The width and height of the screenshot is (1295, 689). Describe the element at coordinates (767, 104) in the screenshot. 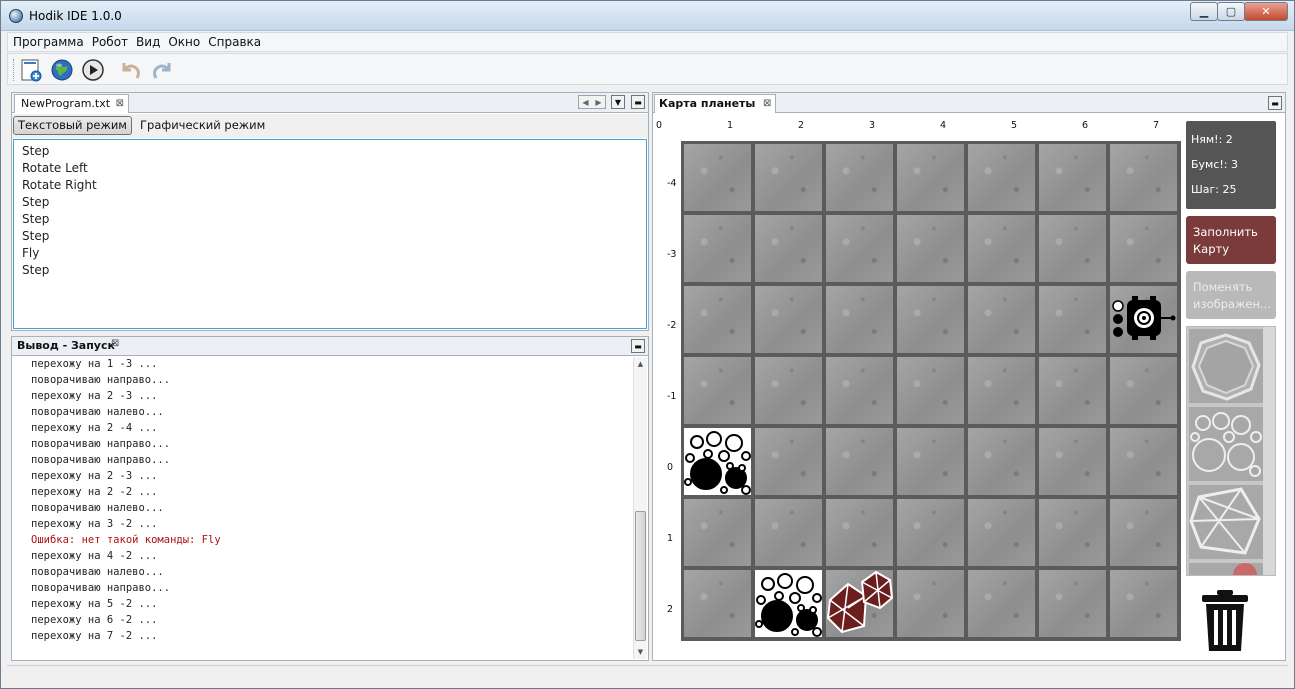

I see `map-close-icon: ⊠` at that location.